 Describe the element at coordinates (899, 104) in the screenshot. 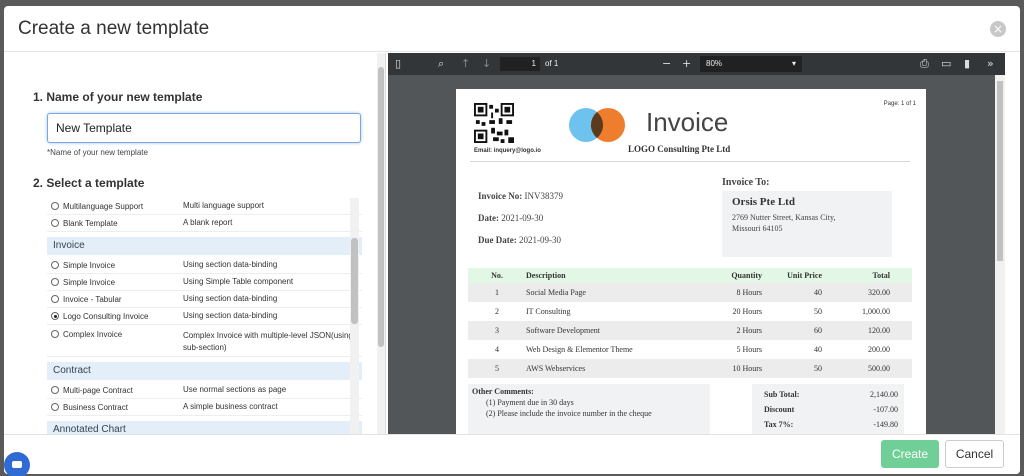

I see `page-label: Page: 1 of 1` at that location.